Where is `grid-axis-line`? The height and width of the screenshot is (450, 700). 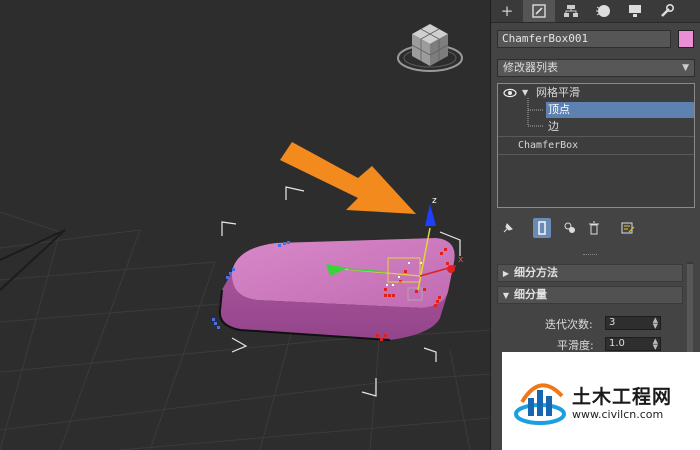 grid-axis-line is located at coordinates (33, 260).